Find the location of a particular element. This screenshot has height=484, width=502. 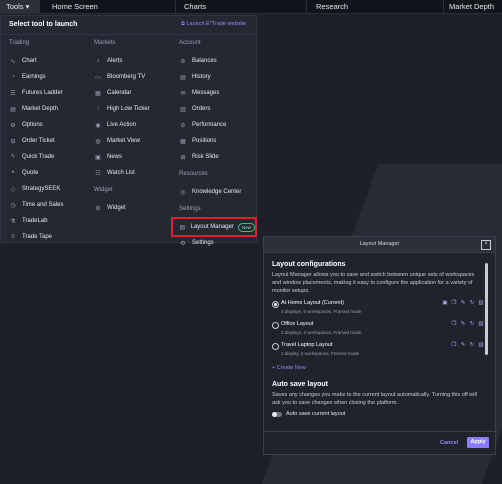

cancel-button: Cancel is located at coordinates (449, 443).